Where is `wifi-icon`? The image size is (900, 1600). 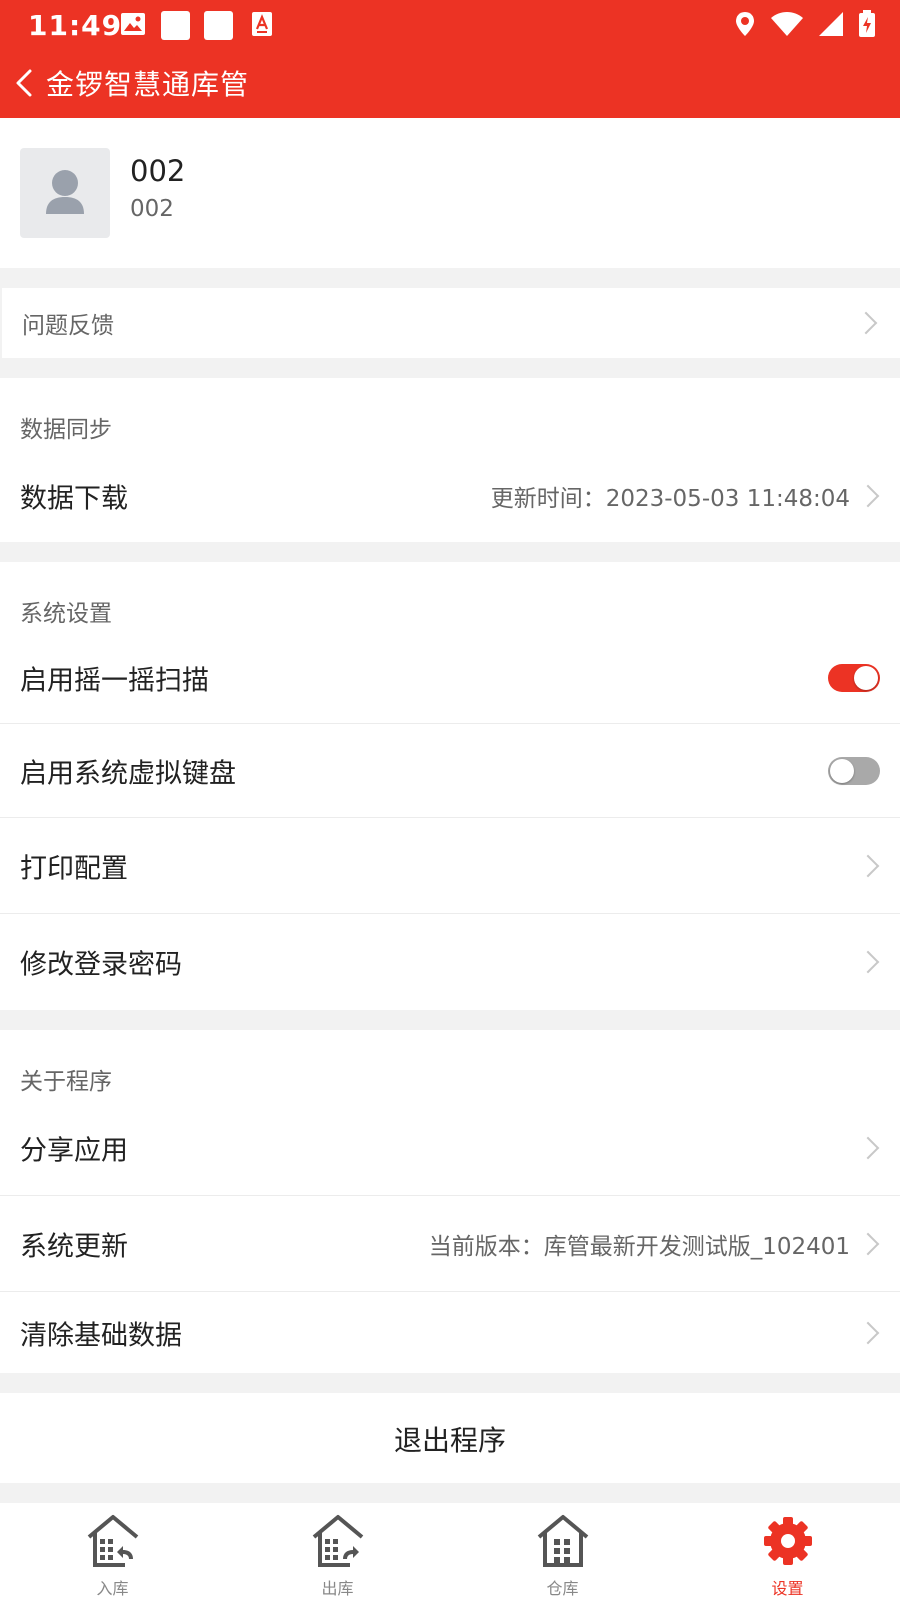
wifi-icon is located at coordinates (787, 24).